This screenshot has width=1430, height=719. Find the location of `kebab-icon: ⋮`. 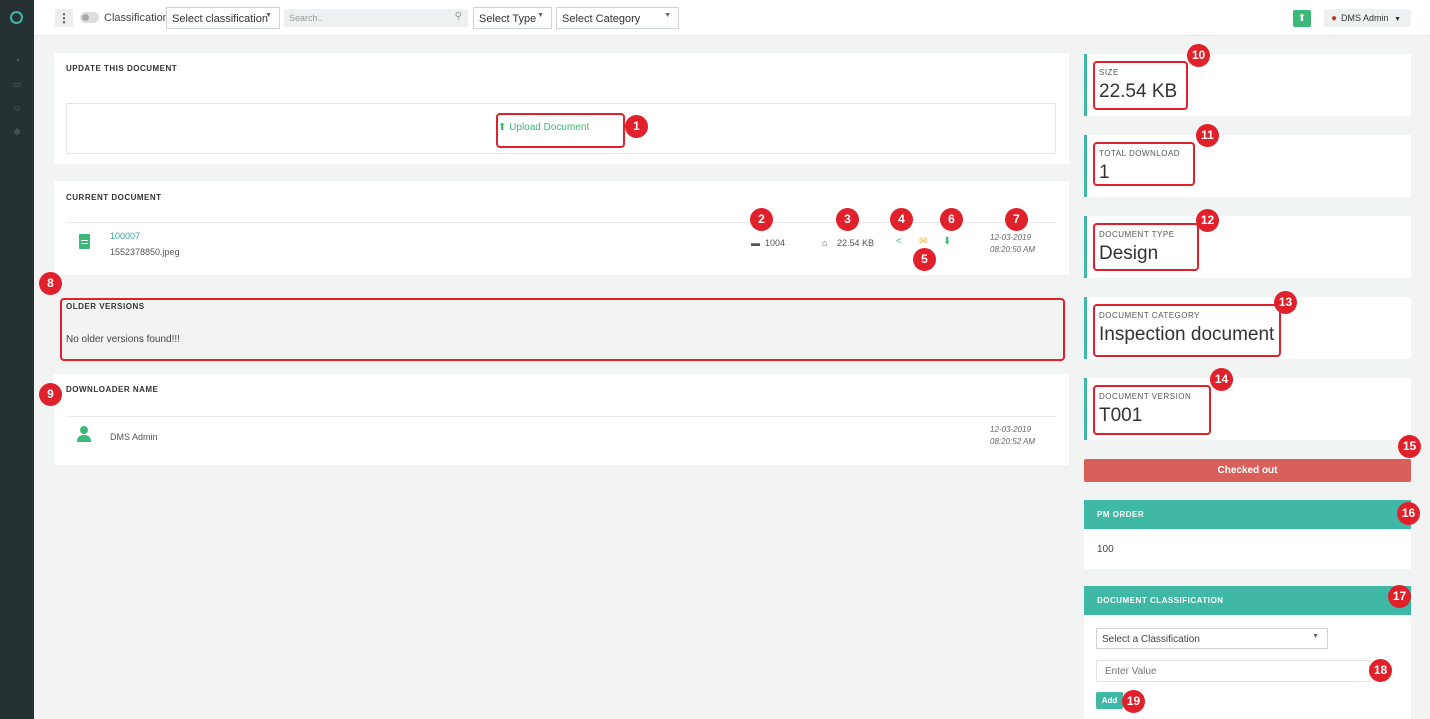

kebab-icon: ⋮ is located at coordinates (64, 18).